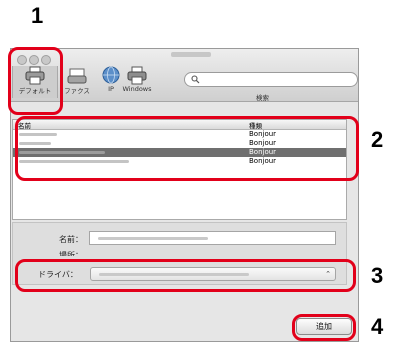 This screenshot has height=343, width=395. What do you see at coordinates (195, 79) in the screenshot?
I see `search-icon` at bounding box center [195, 79].